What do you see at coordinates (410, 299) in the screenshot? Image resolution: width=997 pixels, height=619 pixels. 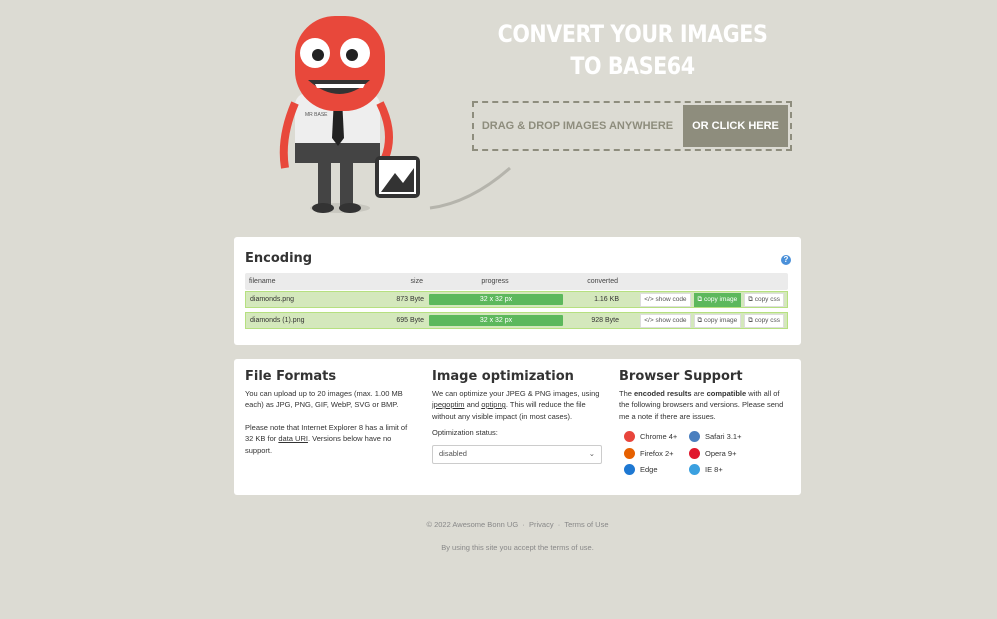 I see `size: 873 Byte` at bounding box center [410, 299].